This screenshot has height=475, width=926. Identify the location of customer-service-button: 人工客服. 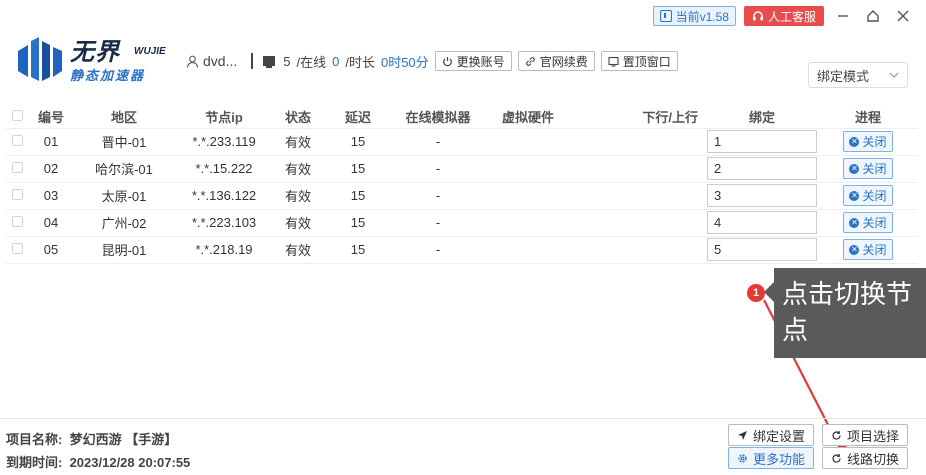
(783, 16).